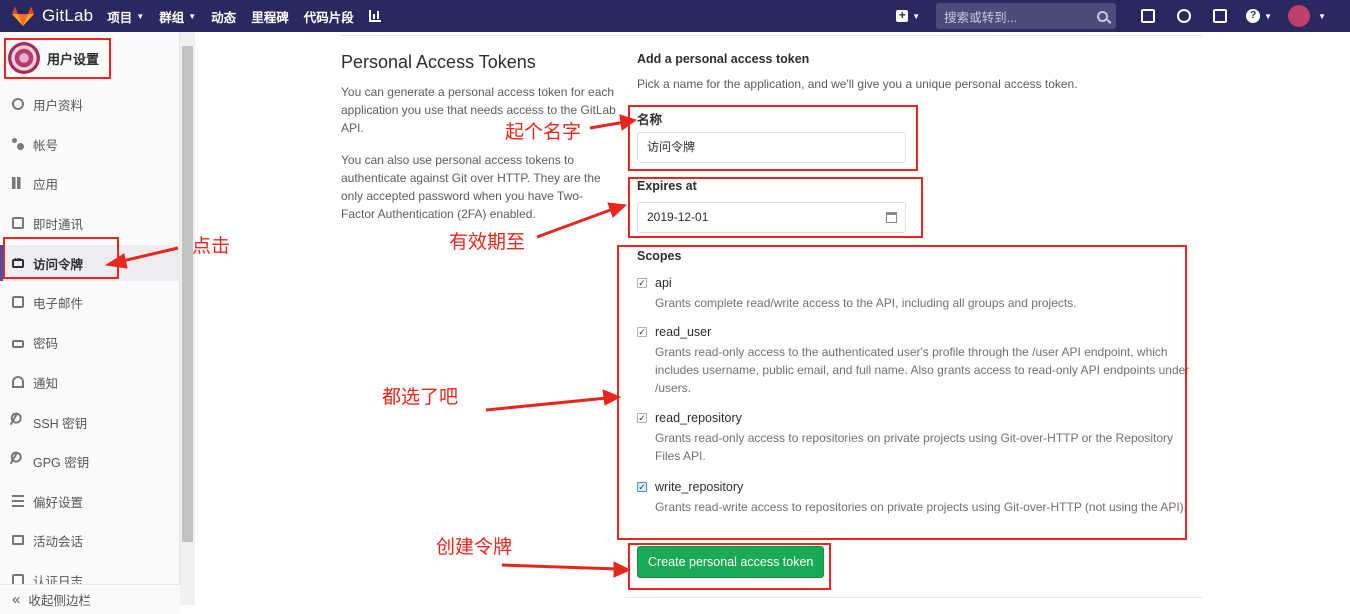 The image size is (1350, 614). Describe the element at coordinates (90, 183) in the screenshot. I see `sidebar-item-applications: 应用` at that location.